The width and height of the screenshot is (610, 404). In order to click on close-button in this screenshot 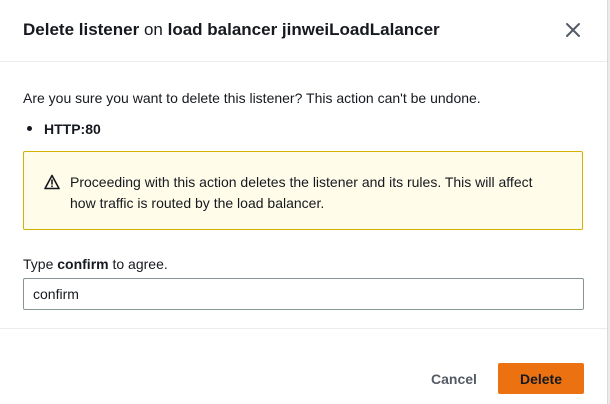, I will do `click(573, 30)`.